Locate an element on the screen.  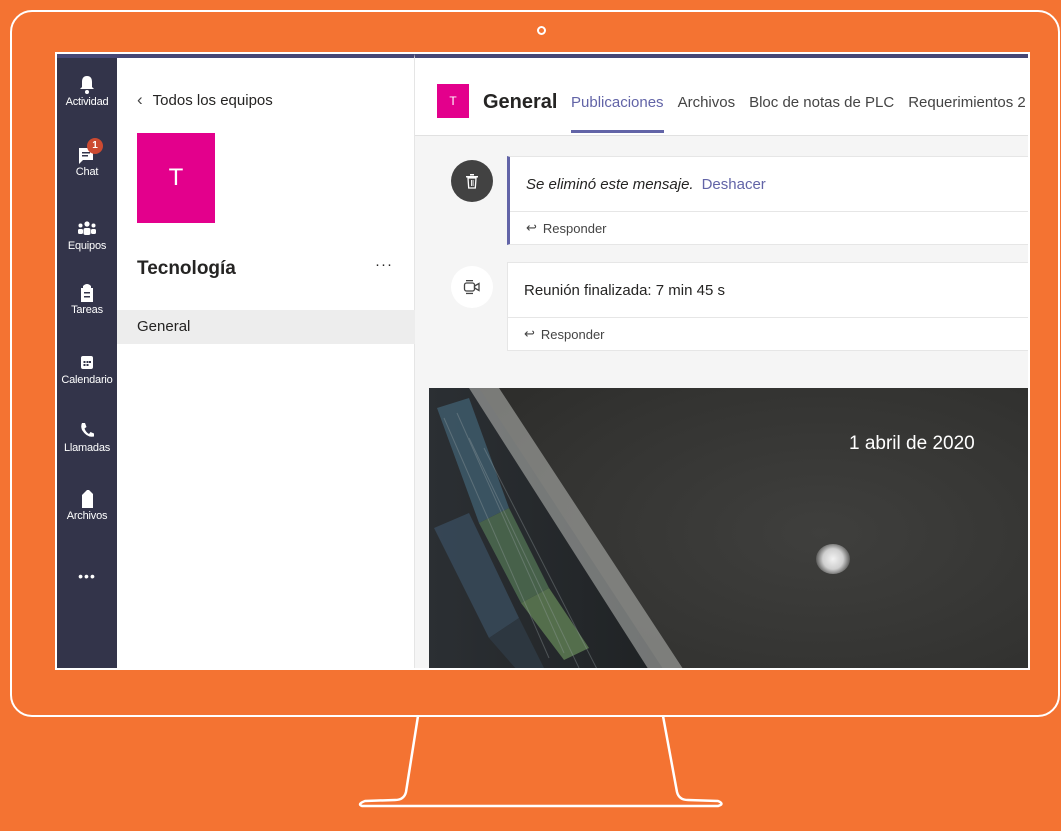
post-body: Se eliminó este mensaje. Deshacer is located at coordinates (769, 184).